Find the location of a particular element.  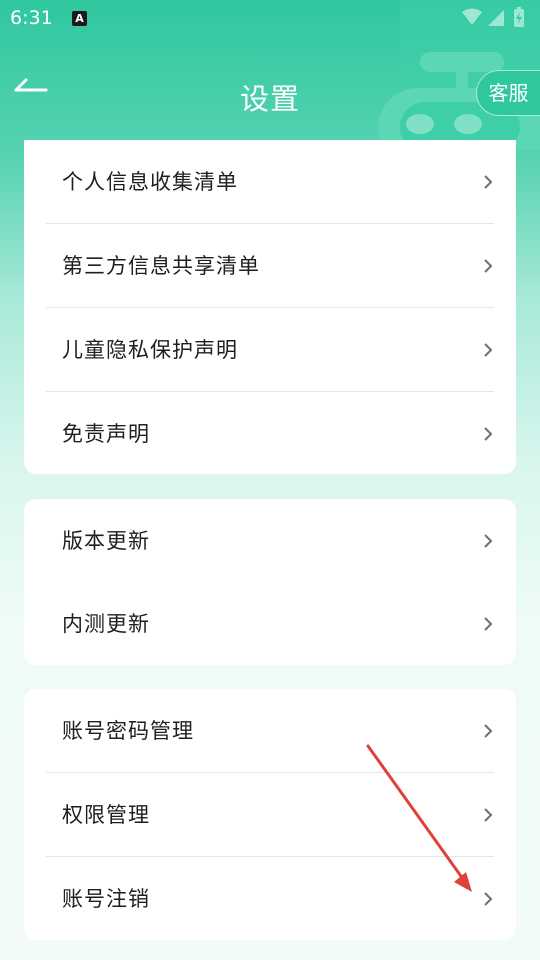

status-time: 6:31 is located at coordinates (31, 18).